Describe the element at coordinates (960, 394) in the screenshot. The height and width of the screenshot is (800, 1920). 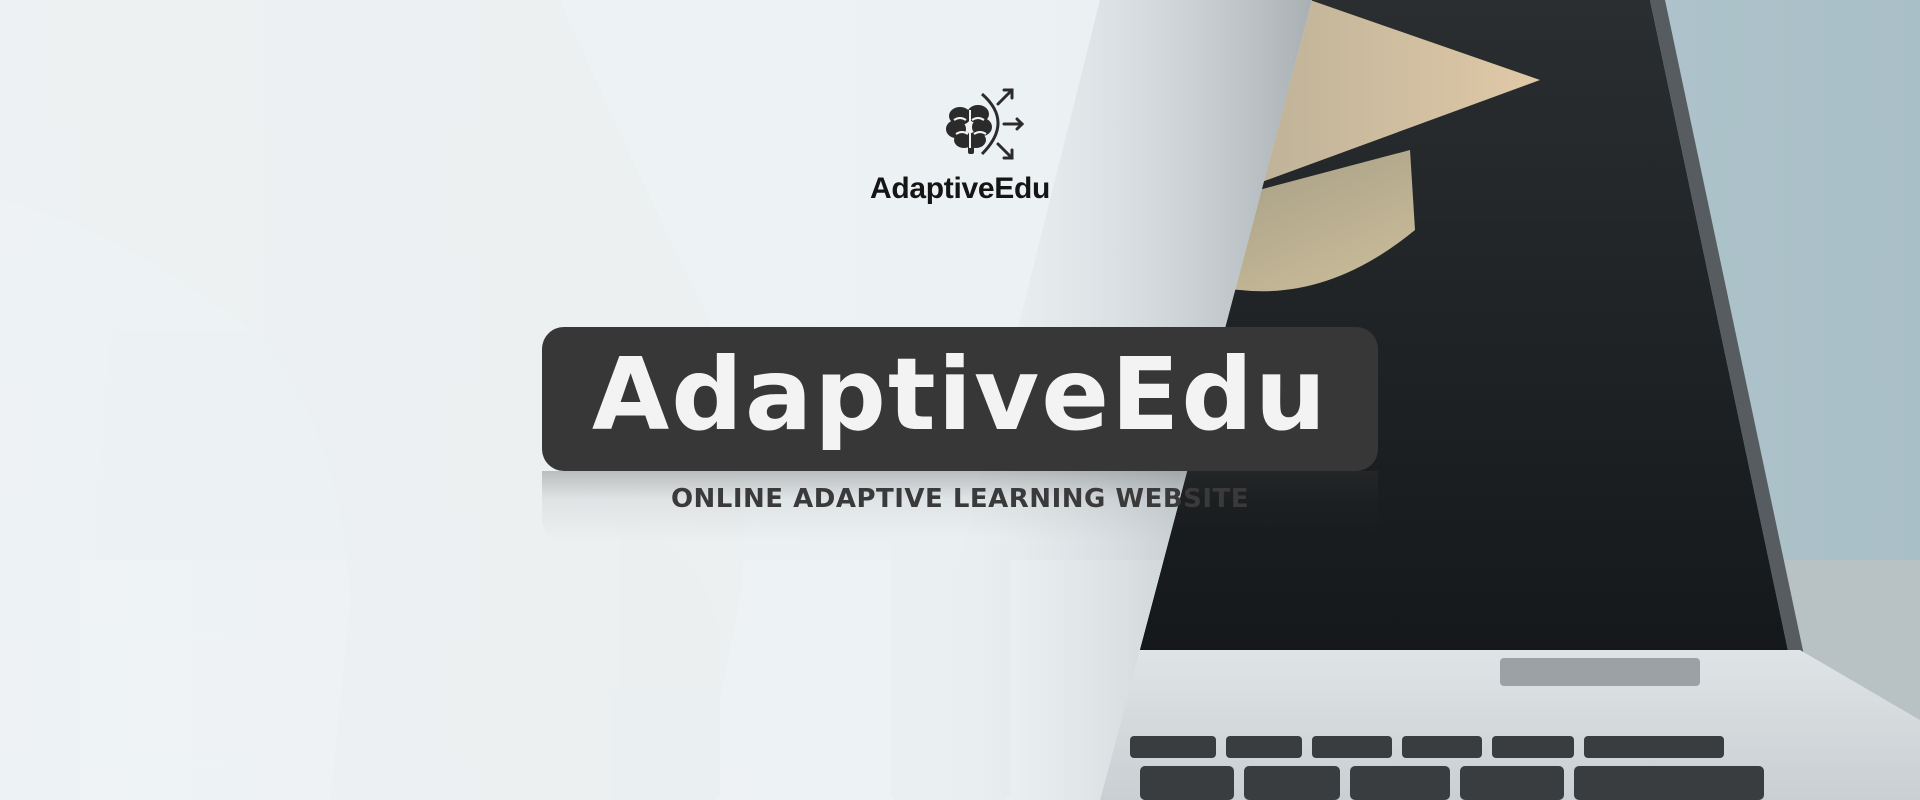
I see `hero-title: AdaptiveEdu` at that location.